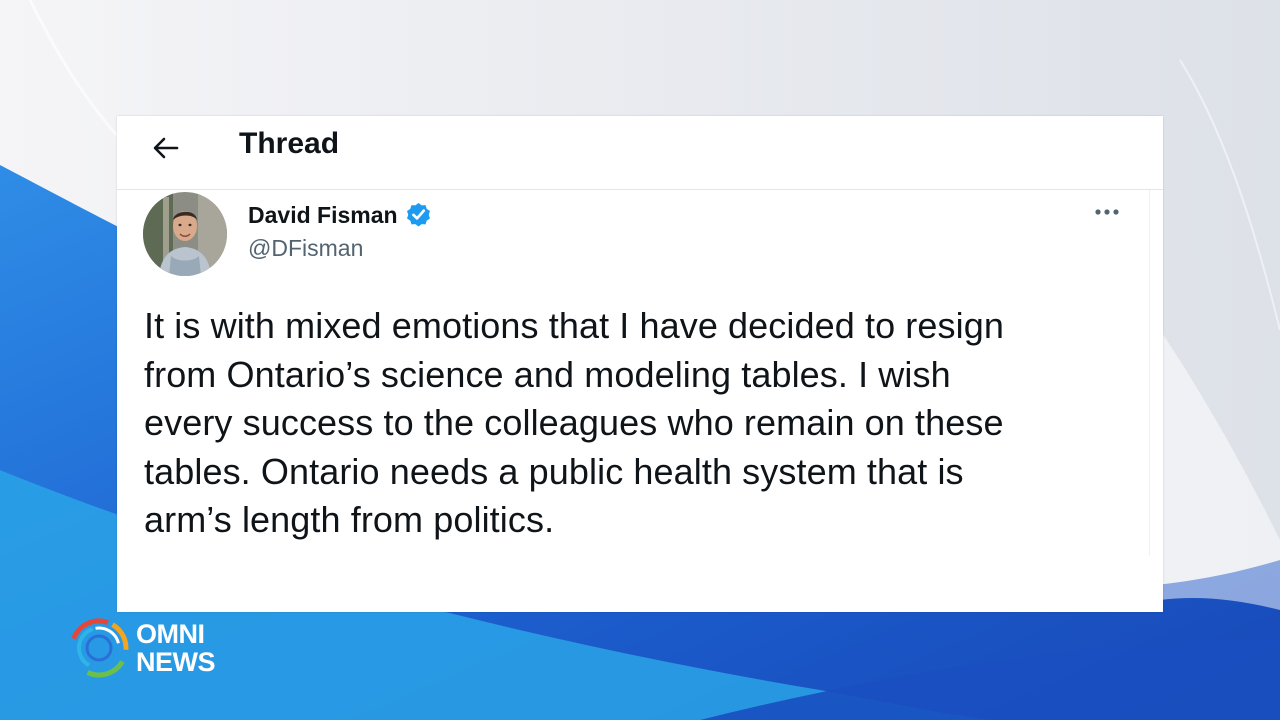 This screenshot has width=1280, height=720. Describe the element at coordinates (289, 143) in the screenshot. I see `page-title: Thread` at that location.